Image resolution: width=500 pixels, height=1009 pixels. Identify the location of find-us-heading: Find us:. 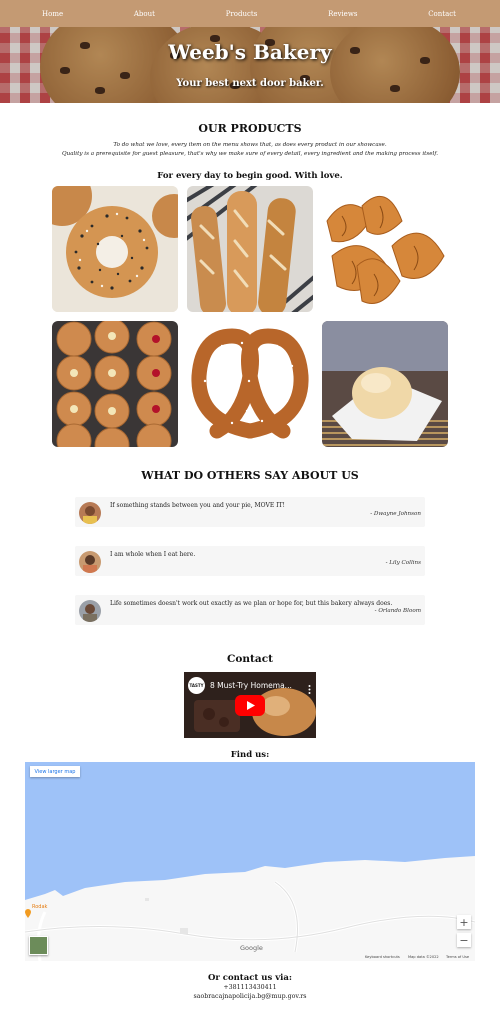
(250, 755).